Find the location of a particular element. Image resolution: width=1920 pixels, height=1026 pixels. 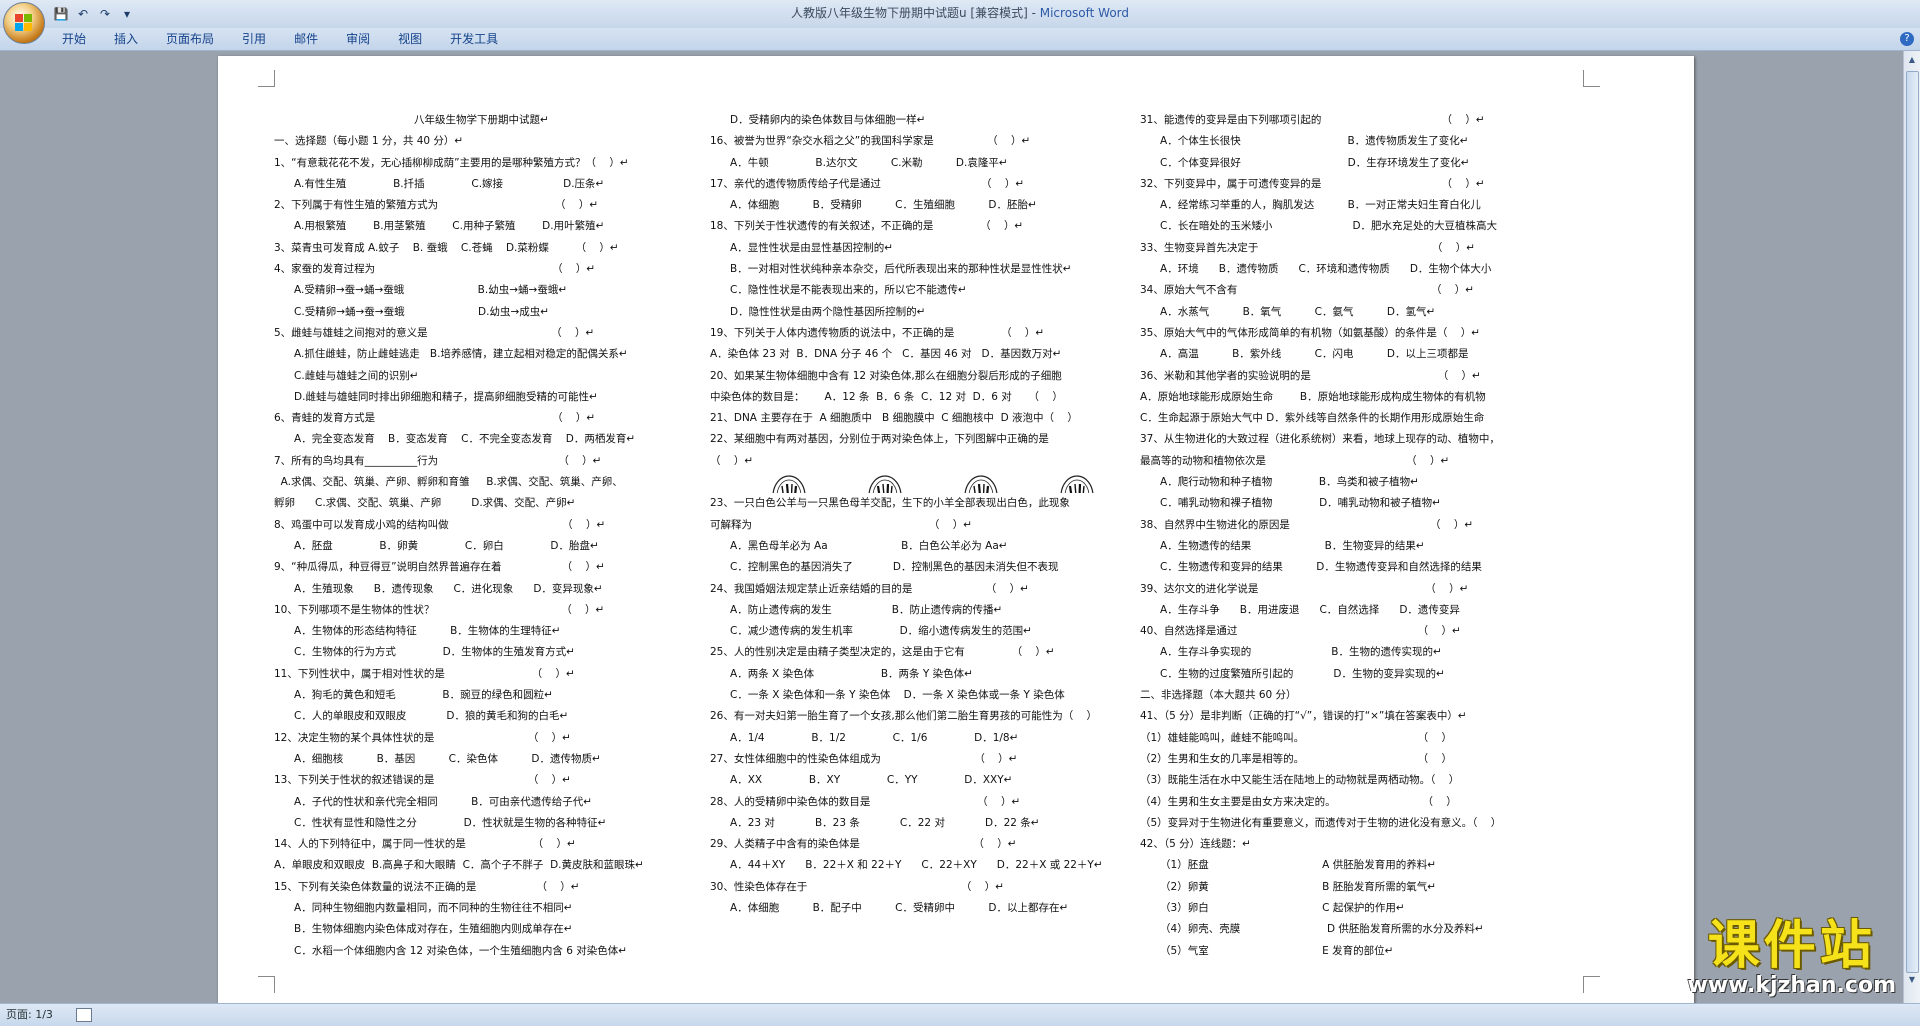

document-line: 13、下列关于性状的叙述错误的是 （ ）↵ is located at coordinates (422, 780).